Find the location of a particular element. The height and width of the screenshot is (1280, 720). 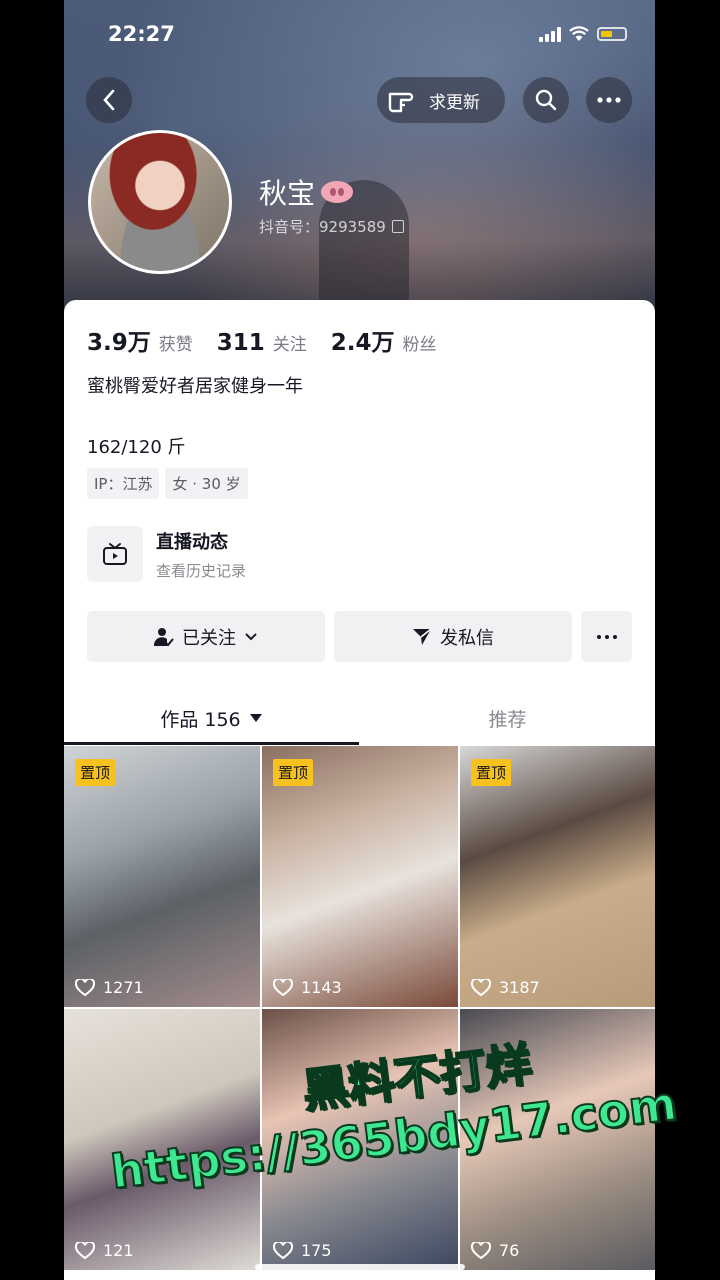

profile-actions: 已关注 发私信 is located at coordinates (359, 636).